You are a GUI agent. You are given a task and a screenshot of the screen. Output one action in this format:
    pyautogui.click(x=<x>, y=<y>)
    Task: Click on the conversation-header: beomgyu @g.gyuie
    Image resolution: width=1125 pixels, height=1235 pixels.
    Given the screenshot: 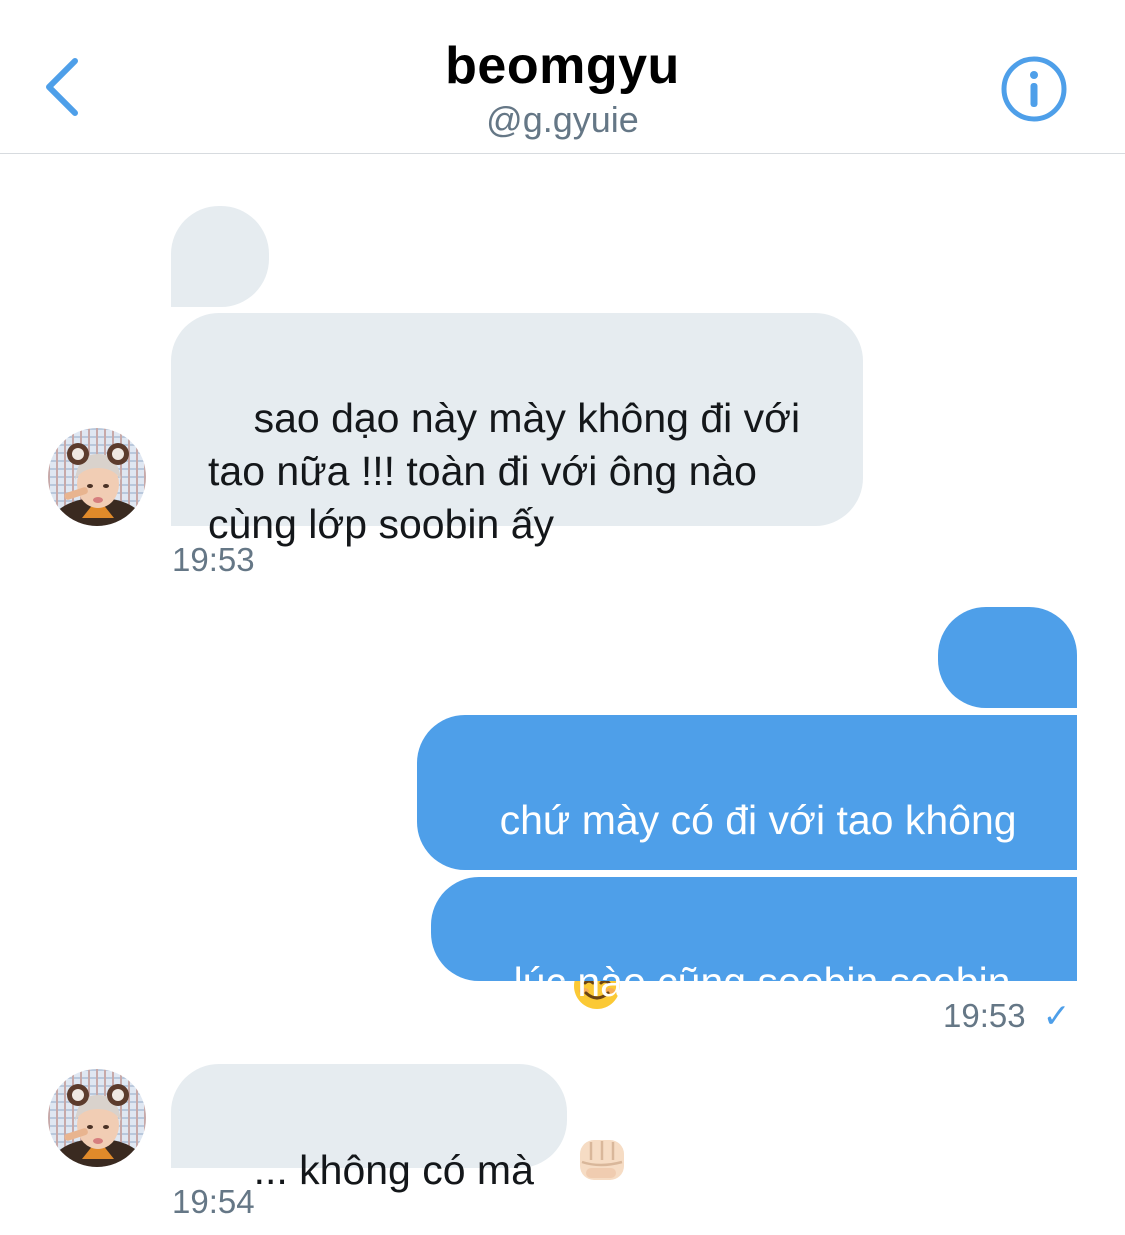 What is the action you would take?
    pyautogui.click(x=562, y=77)
    